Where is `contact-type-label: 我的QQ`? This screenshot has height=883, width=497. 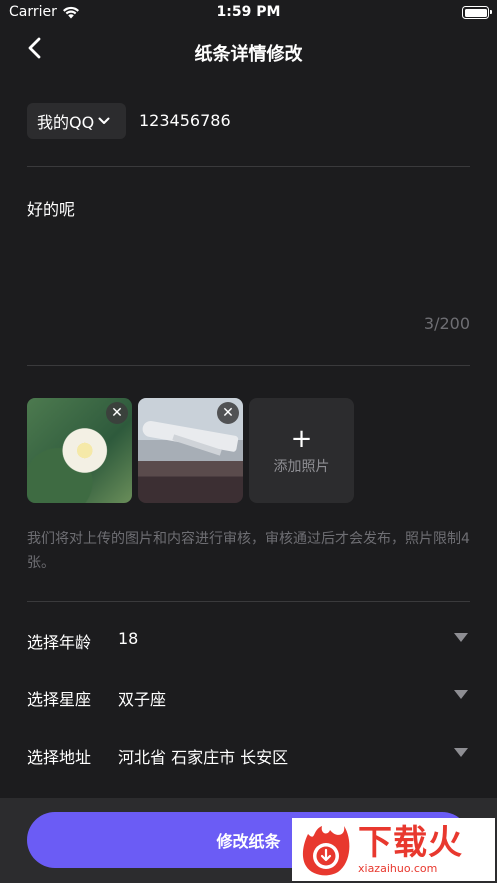
contact-type-label: 我的QQ is located at coordinates (66, 122).